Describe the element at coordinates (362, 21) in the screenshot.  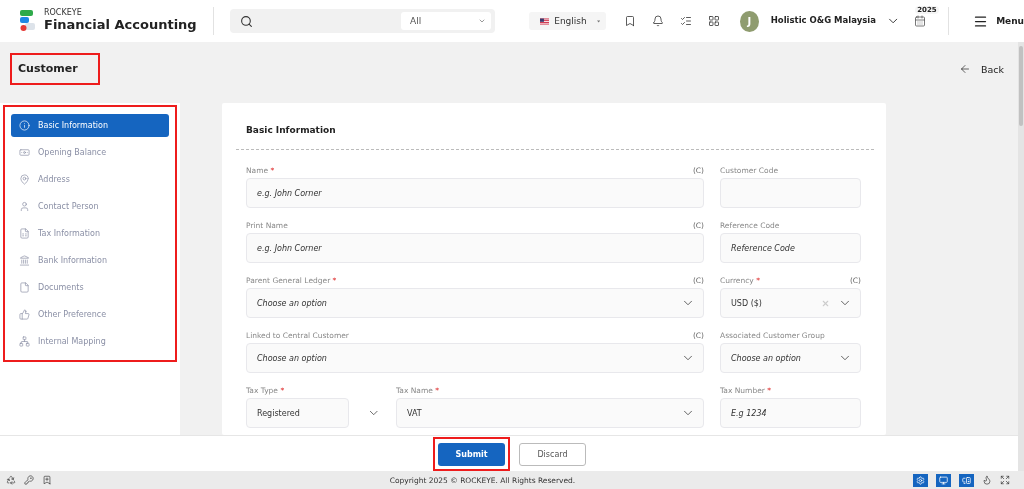
I see `search-field: All` at that location.